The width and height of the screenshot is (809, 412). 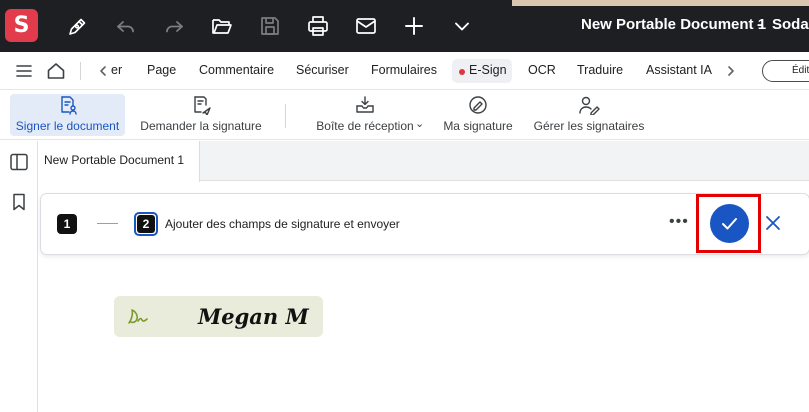 I want to click on manage-signers-button: Gérer les signataires, so click(x=589, y=115).